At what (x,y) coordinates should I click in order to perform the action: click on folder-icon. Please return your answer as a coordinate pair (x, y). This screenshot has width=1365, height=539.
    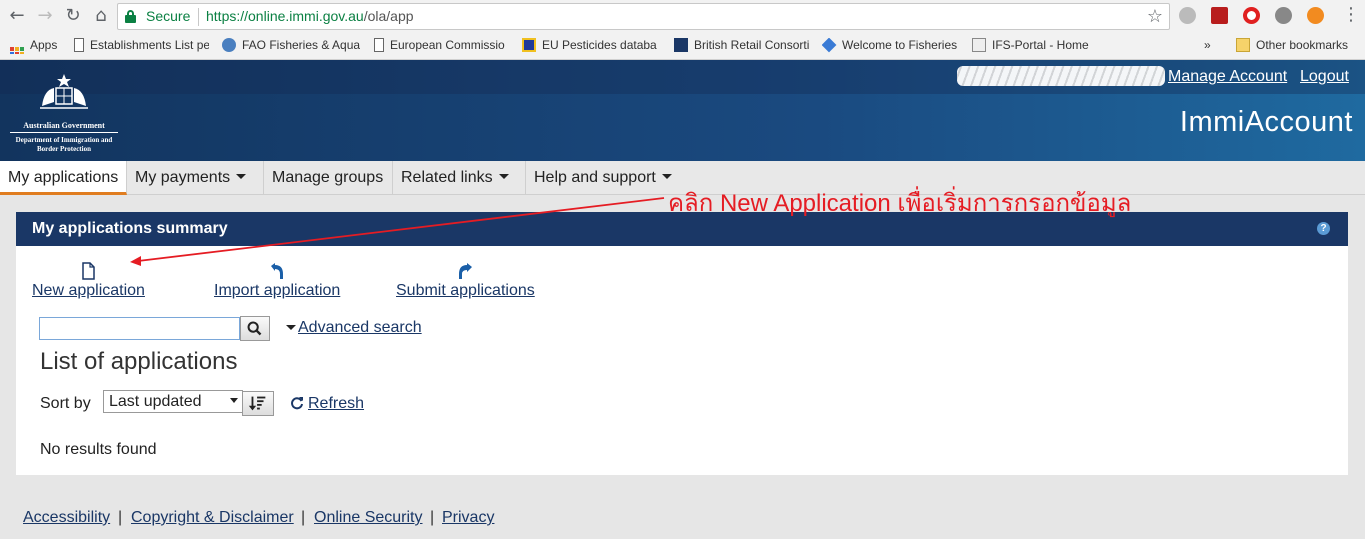
    Looking at the image, I should click on (1243, 45).